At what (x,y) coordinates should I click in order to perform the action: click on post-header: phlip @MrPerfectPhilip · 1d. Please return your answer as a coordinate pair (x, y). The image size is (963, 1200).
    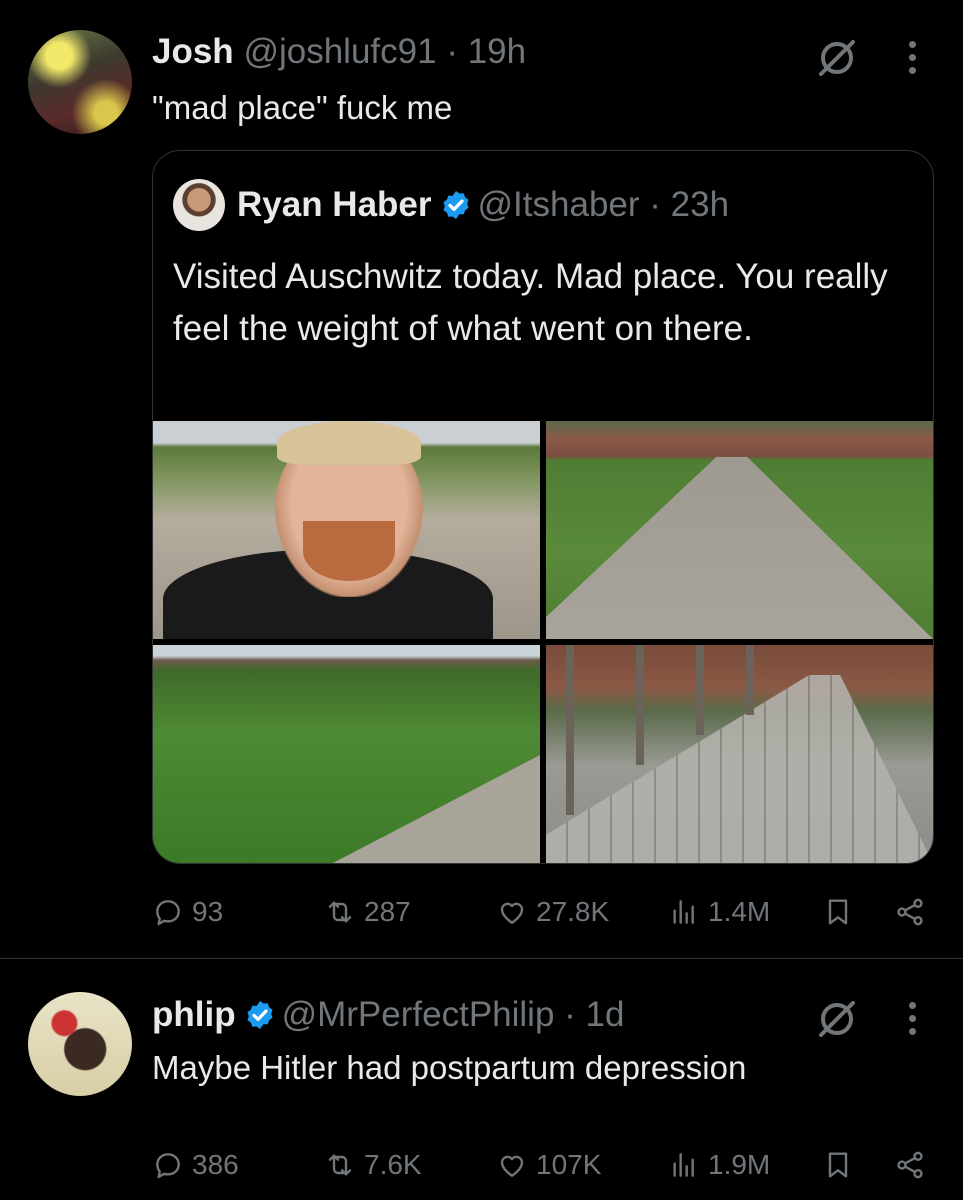
    Looking at the image, I should click on (388, 1015).